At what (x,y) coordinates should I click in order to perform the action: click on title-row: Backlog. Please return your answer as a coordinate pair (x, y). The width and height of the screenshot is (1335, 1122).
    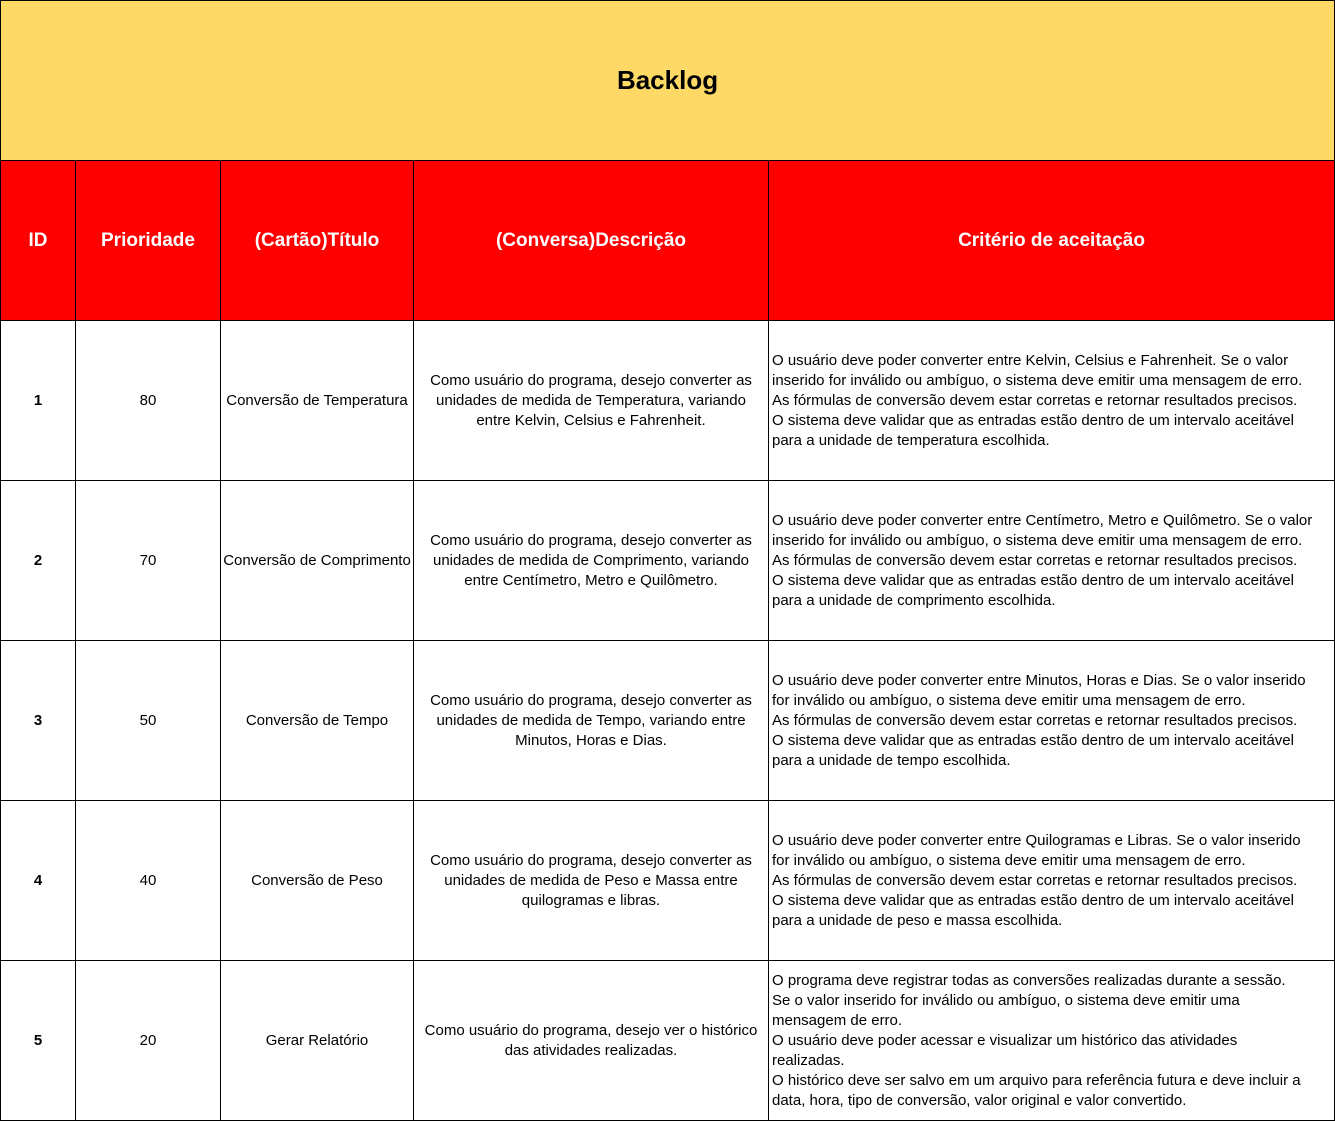
    Looking at the image, I should click on (667, 80).